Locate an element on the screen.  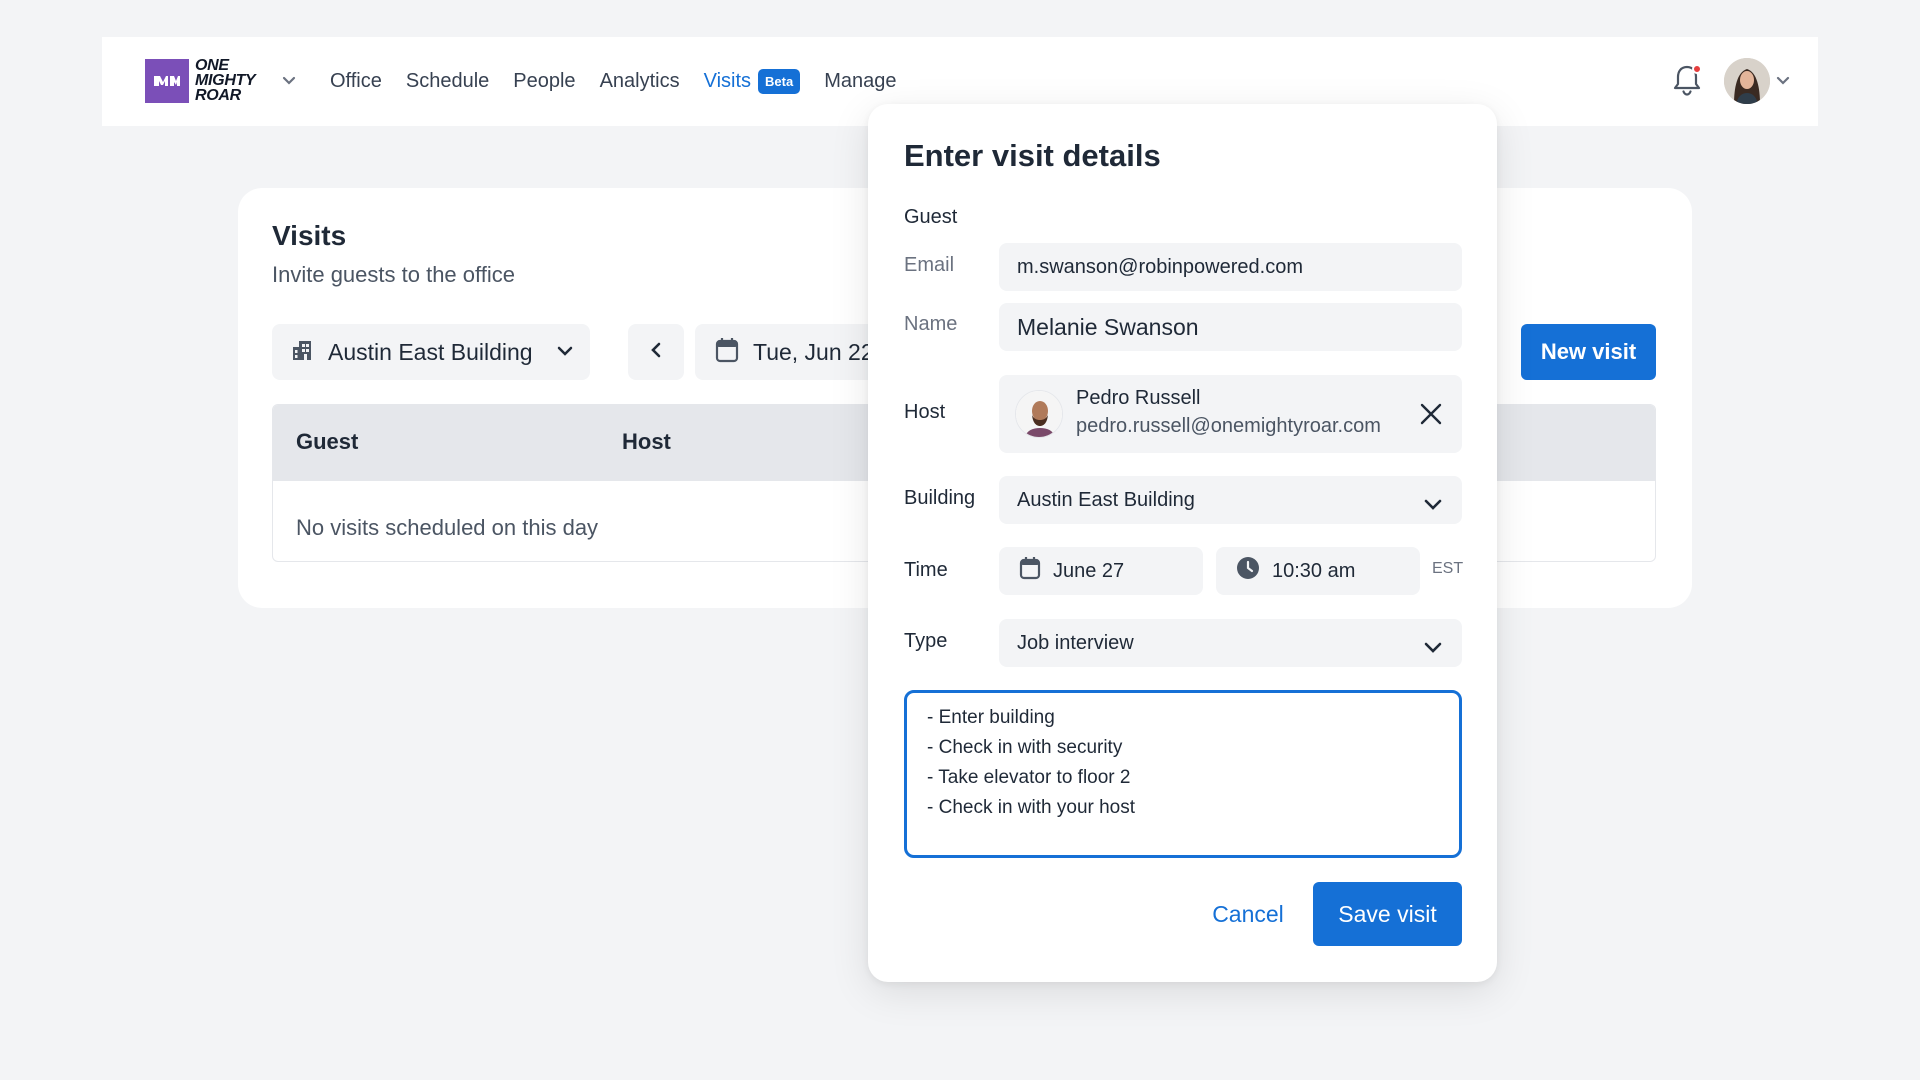
date-picker-button: Tue, Jun 22 is located at coordinates (795, 352).